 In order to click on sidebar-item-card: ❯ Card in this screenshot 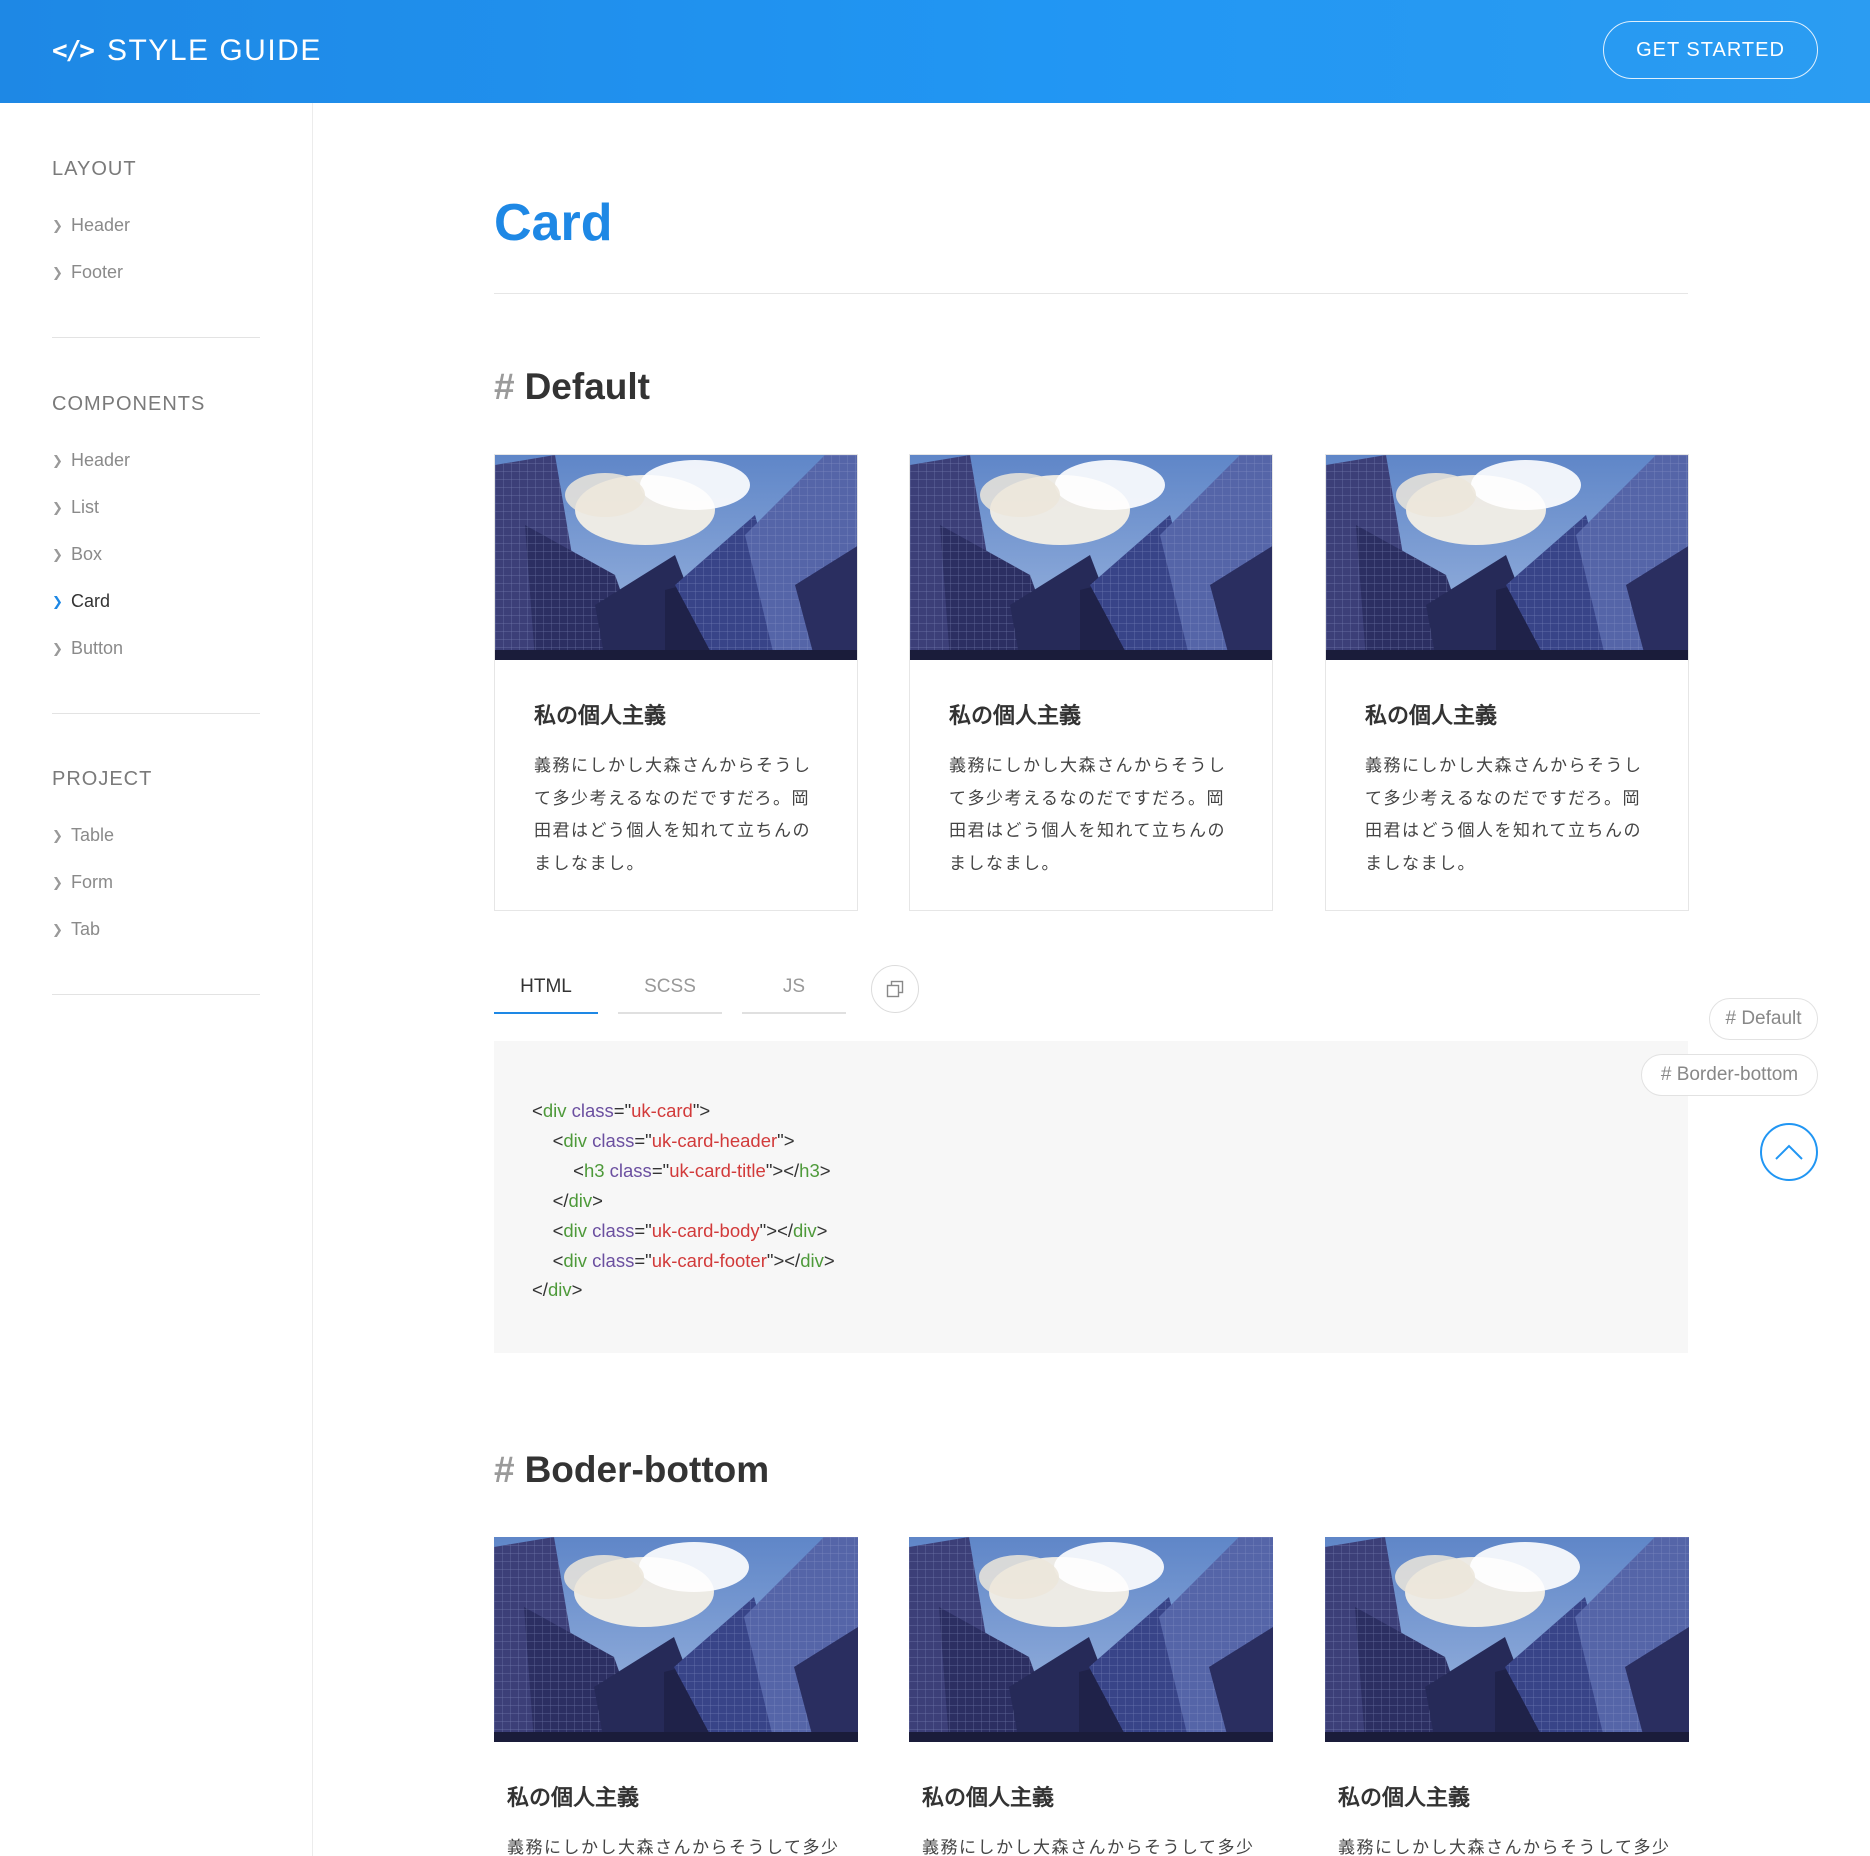, I will do `click(156, 601)`.